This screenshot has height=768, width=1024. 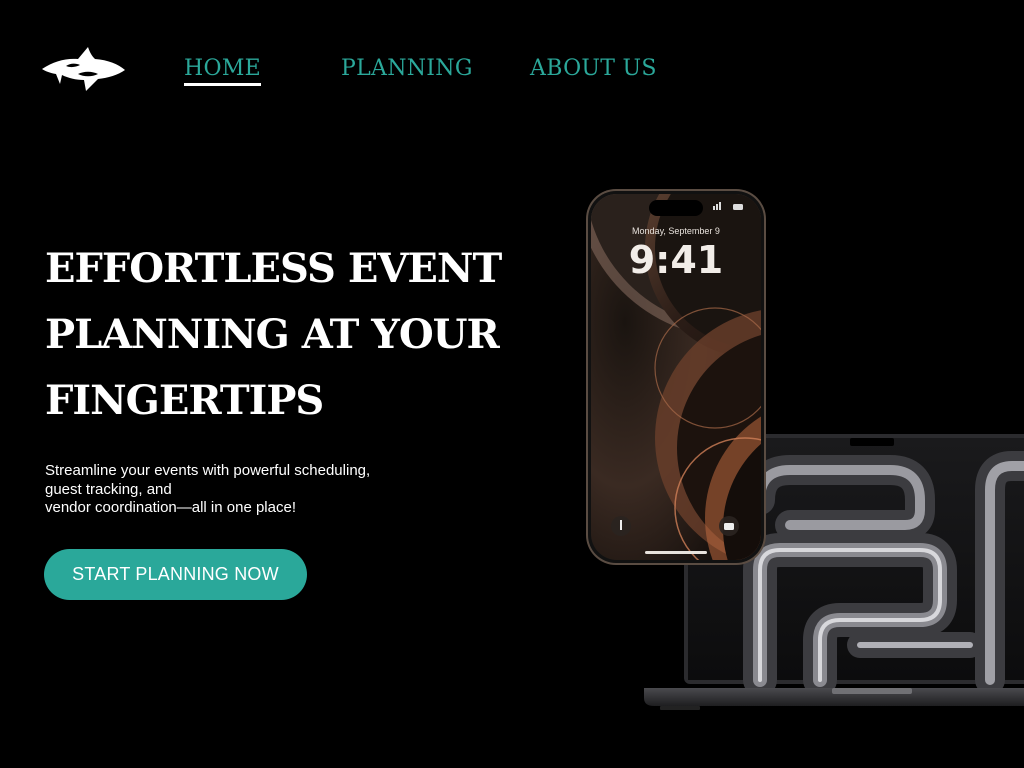 I want to click on phone-lock-time: 9:41, so click(x=676, y=260).